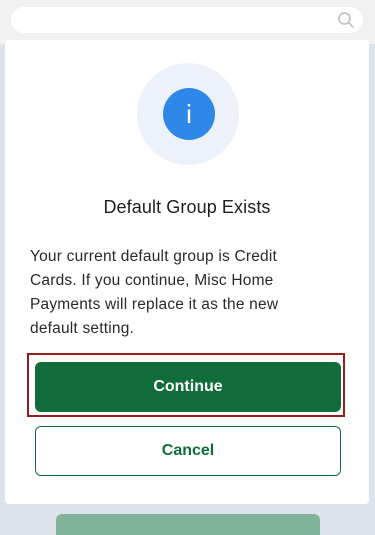 The image size is (375, 535). Describe the element at coordinates (188, 524) in the screenshot. I see `background-button` at that location.